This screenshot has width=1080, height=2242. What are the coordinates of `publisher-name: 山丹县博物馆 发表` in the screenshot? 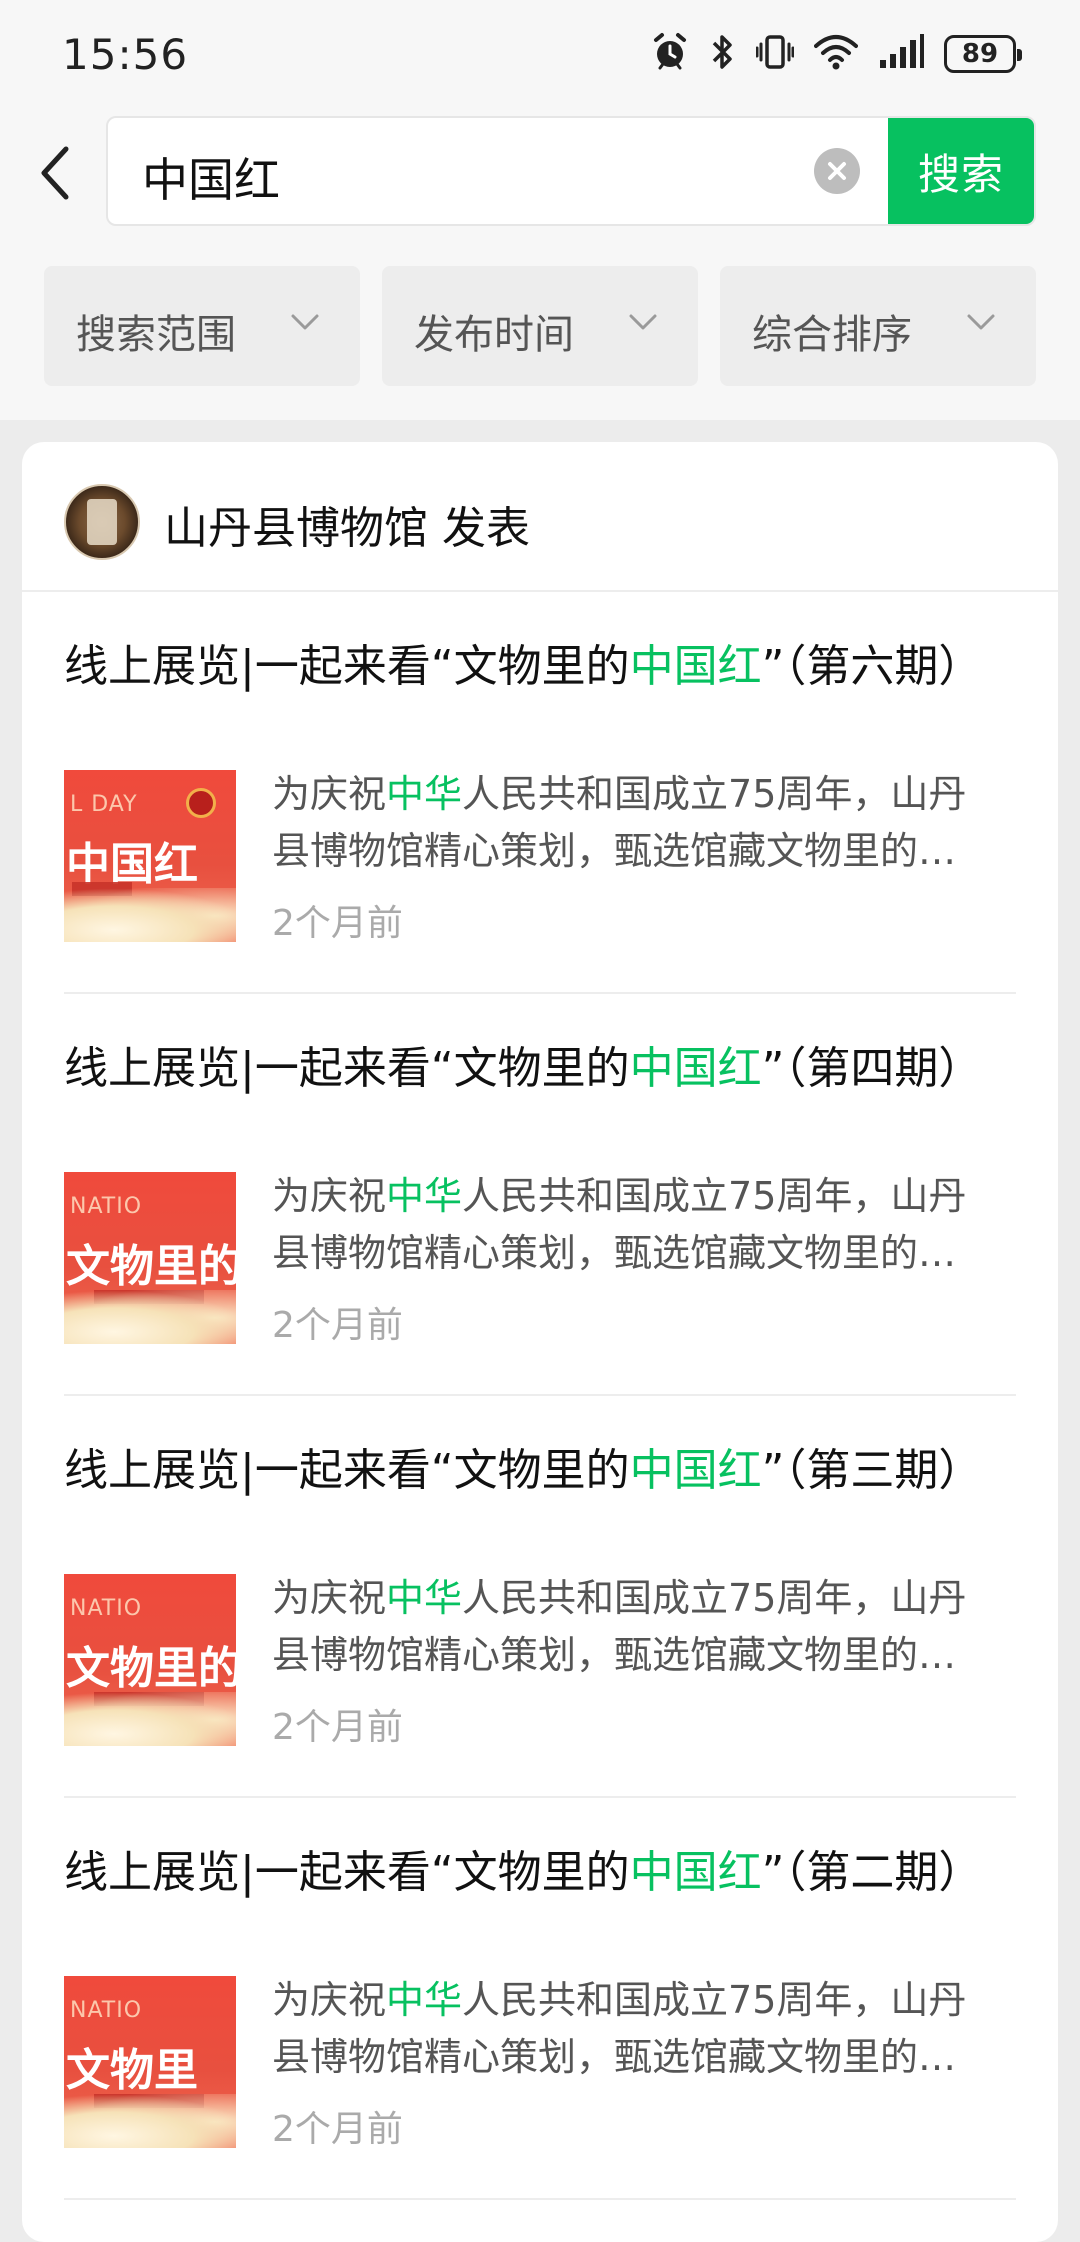 It's located at (347, 528).